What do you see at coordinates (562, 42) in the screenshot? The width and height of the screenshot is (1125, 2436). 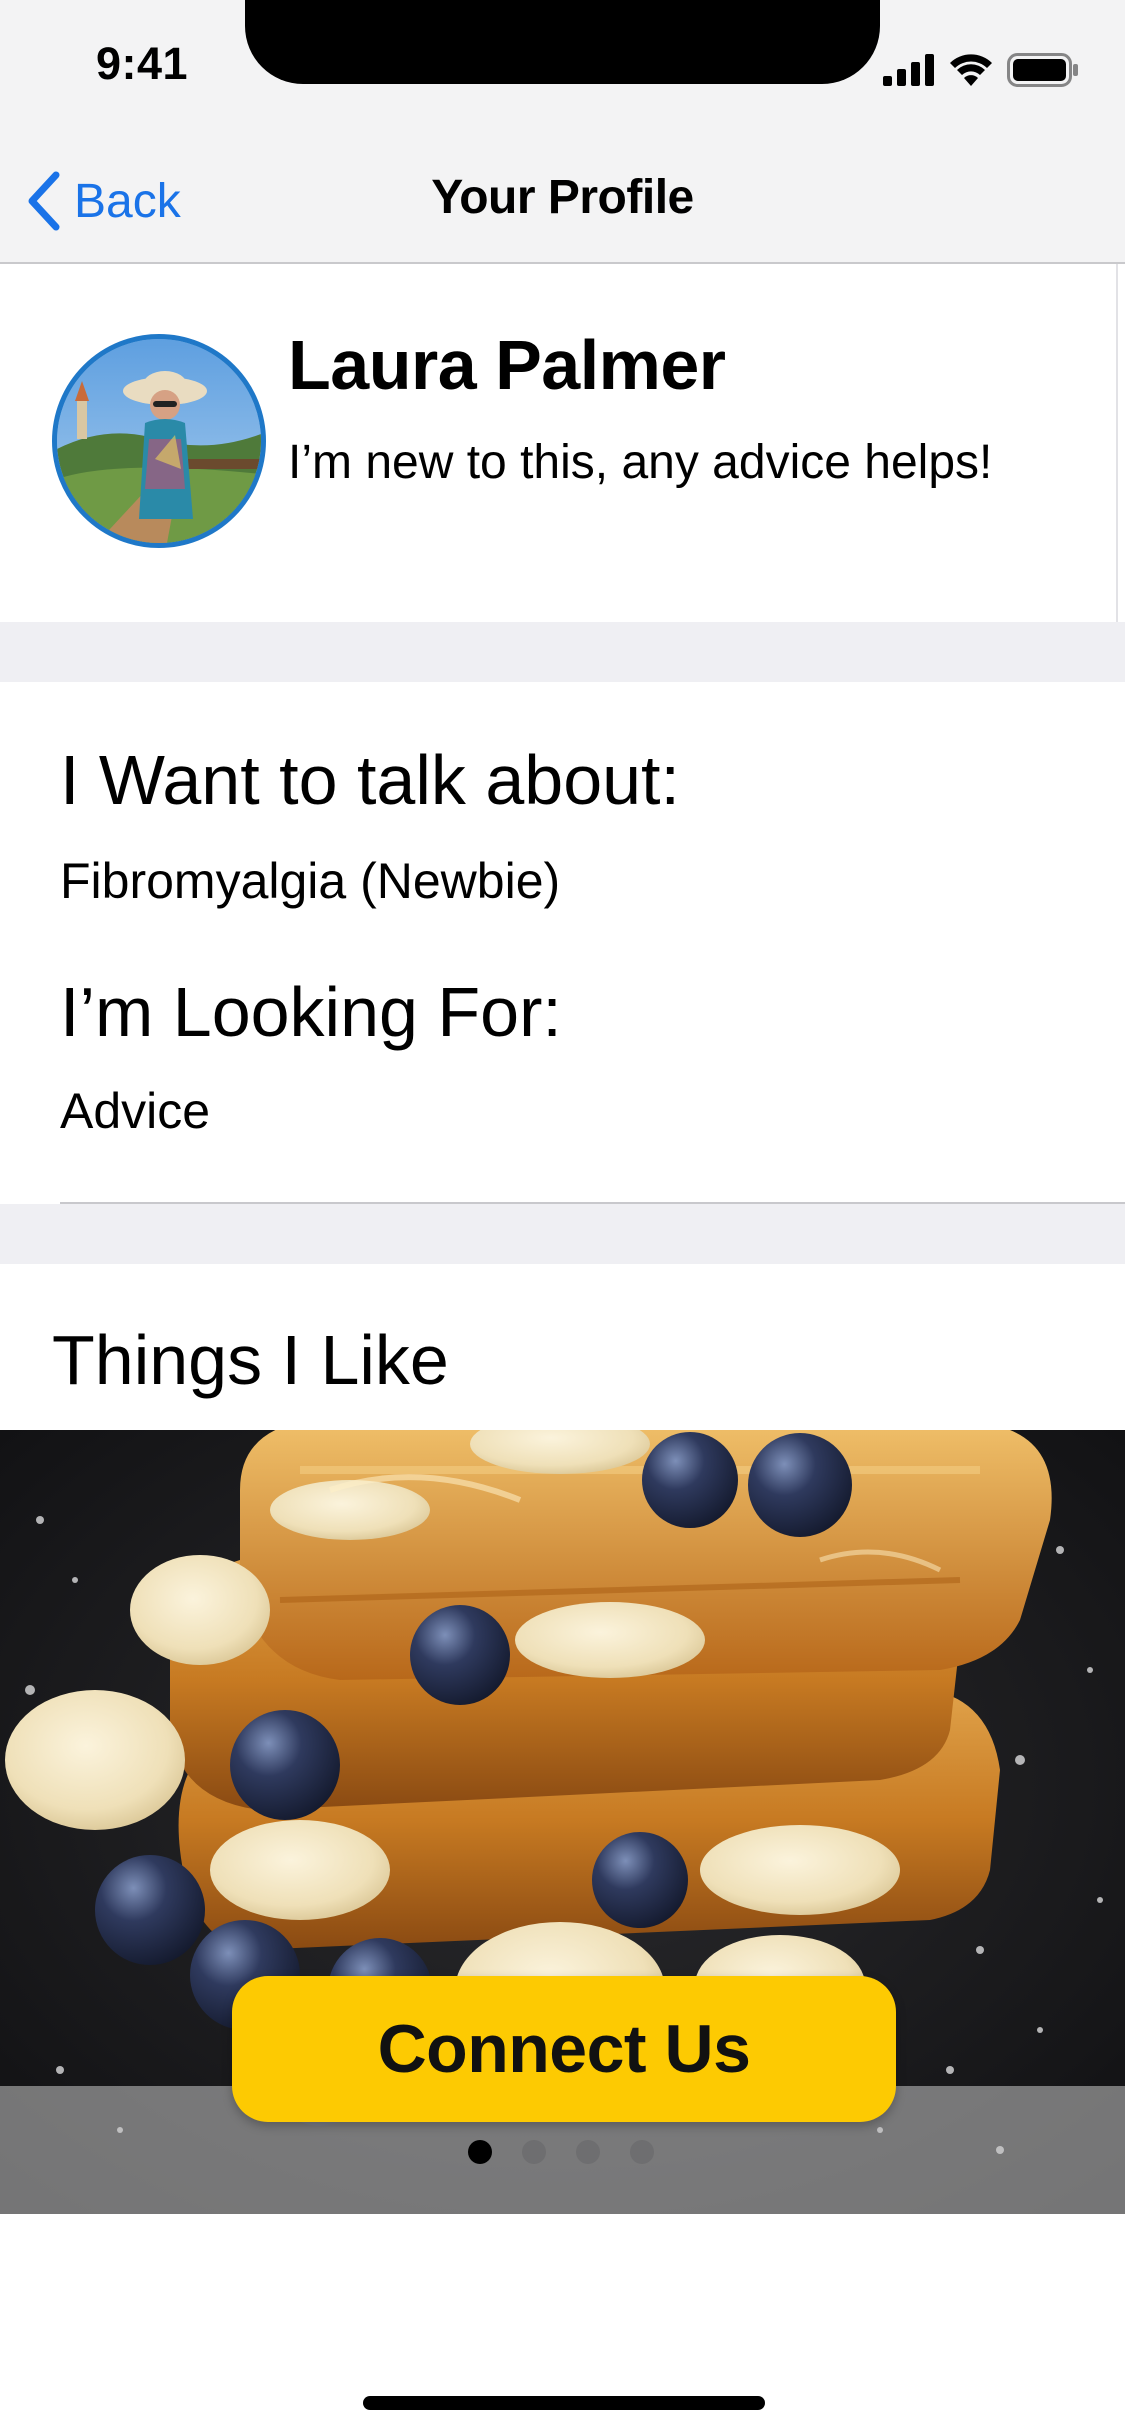 I see `device-notch` at bounding box center [562, 42].